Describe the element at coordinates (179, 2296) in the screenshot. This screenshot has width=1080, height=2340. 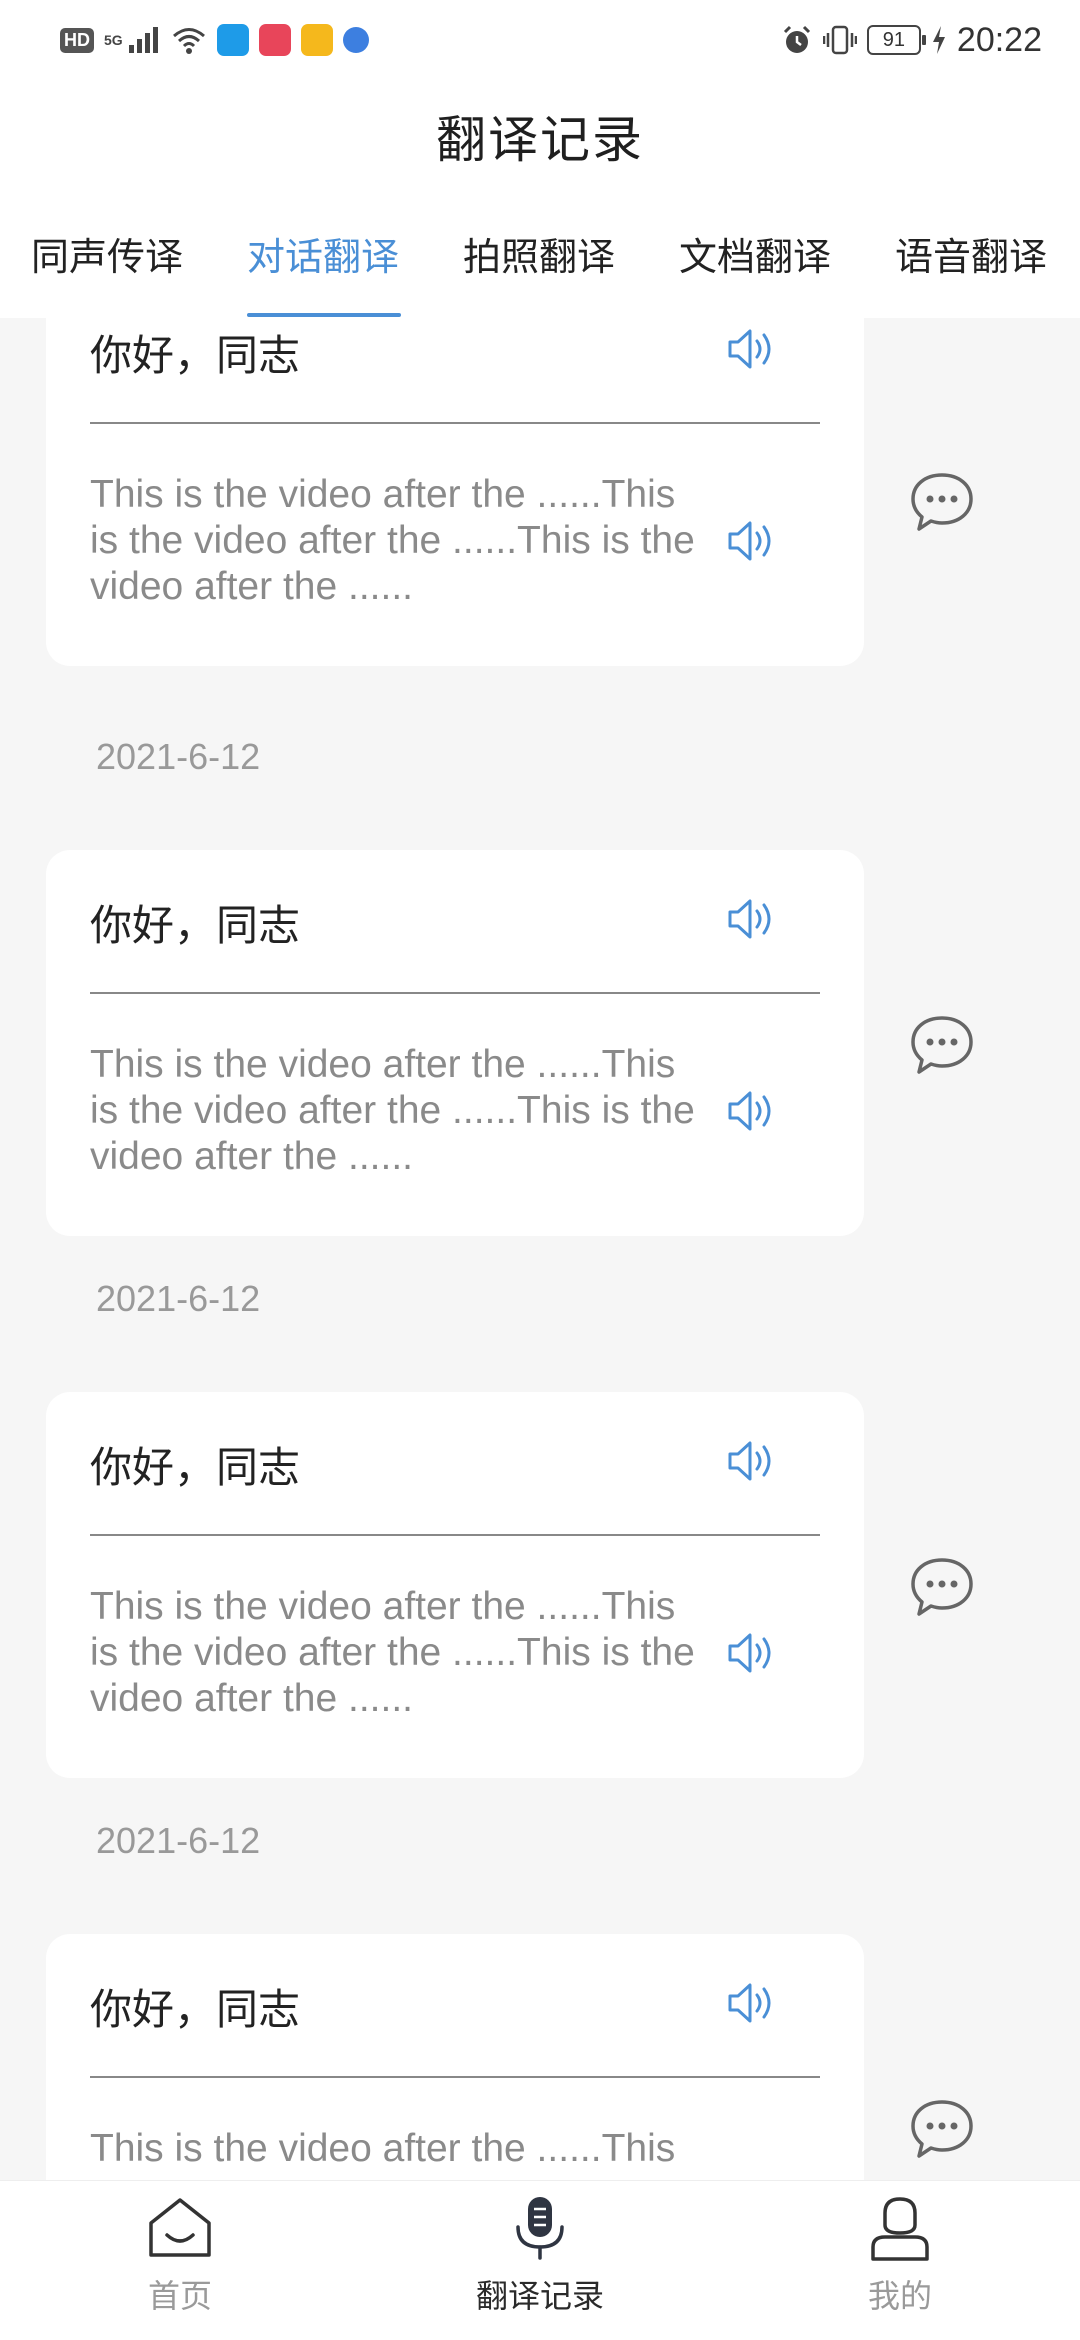
I see `nav-home-label: 首页` at that location.